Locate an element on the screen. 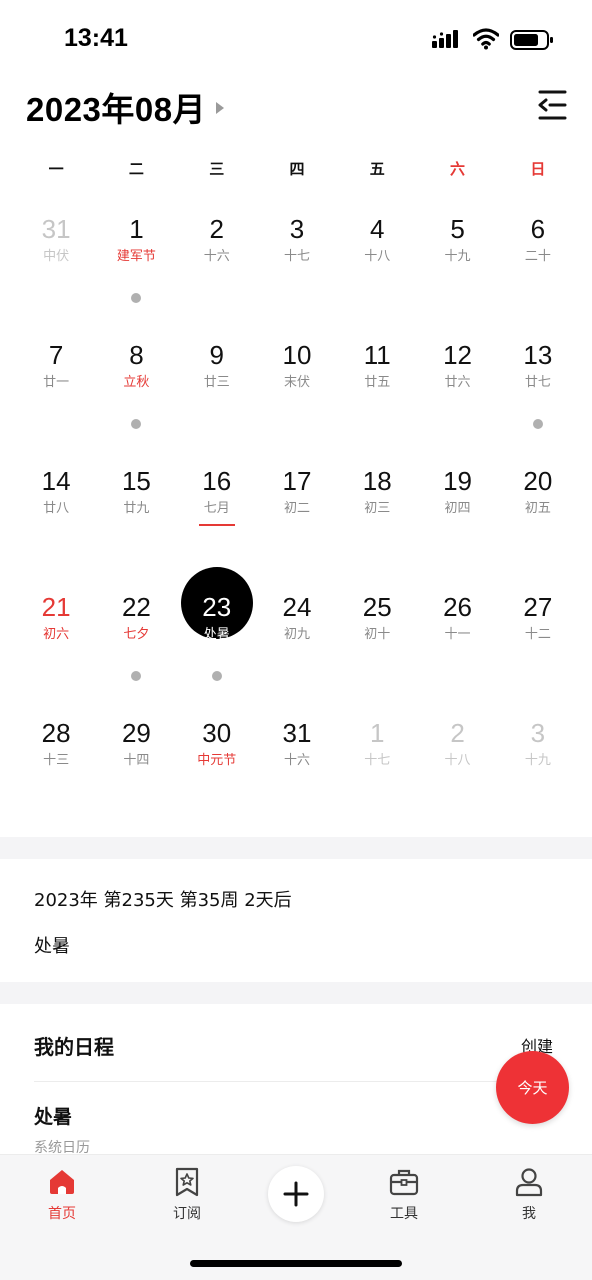  lunar-label: 十七 is located at coordinates (377, 760).